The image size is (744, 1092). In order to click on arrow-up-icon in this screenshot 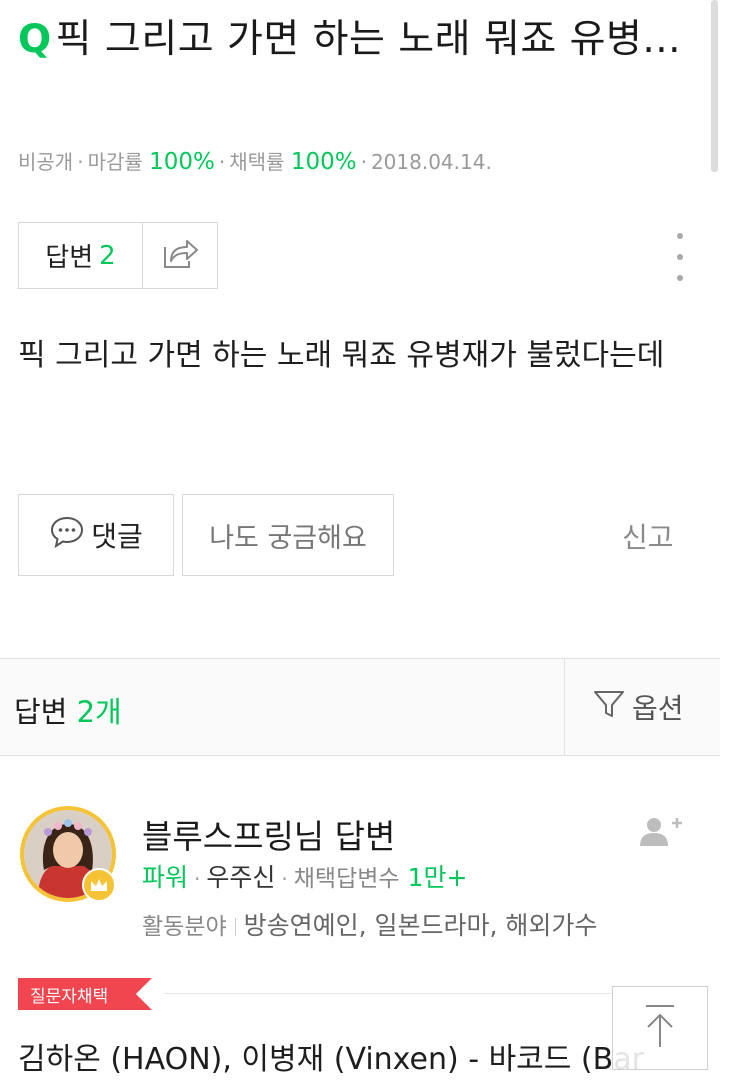, I will do `click(660, 1028)`.